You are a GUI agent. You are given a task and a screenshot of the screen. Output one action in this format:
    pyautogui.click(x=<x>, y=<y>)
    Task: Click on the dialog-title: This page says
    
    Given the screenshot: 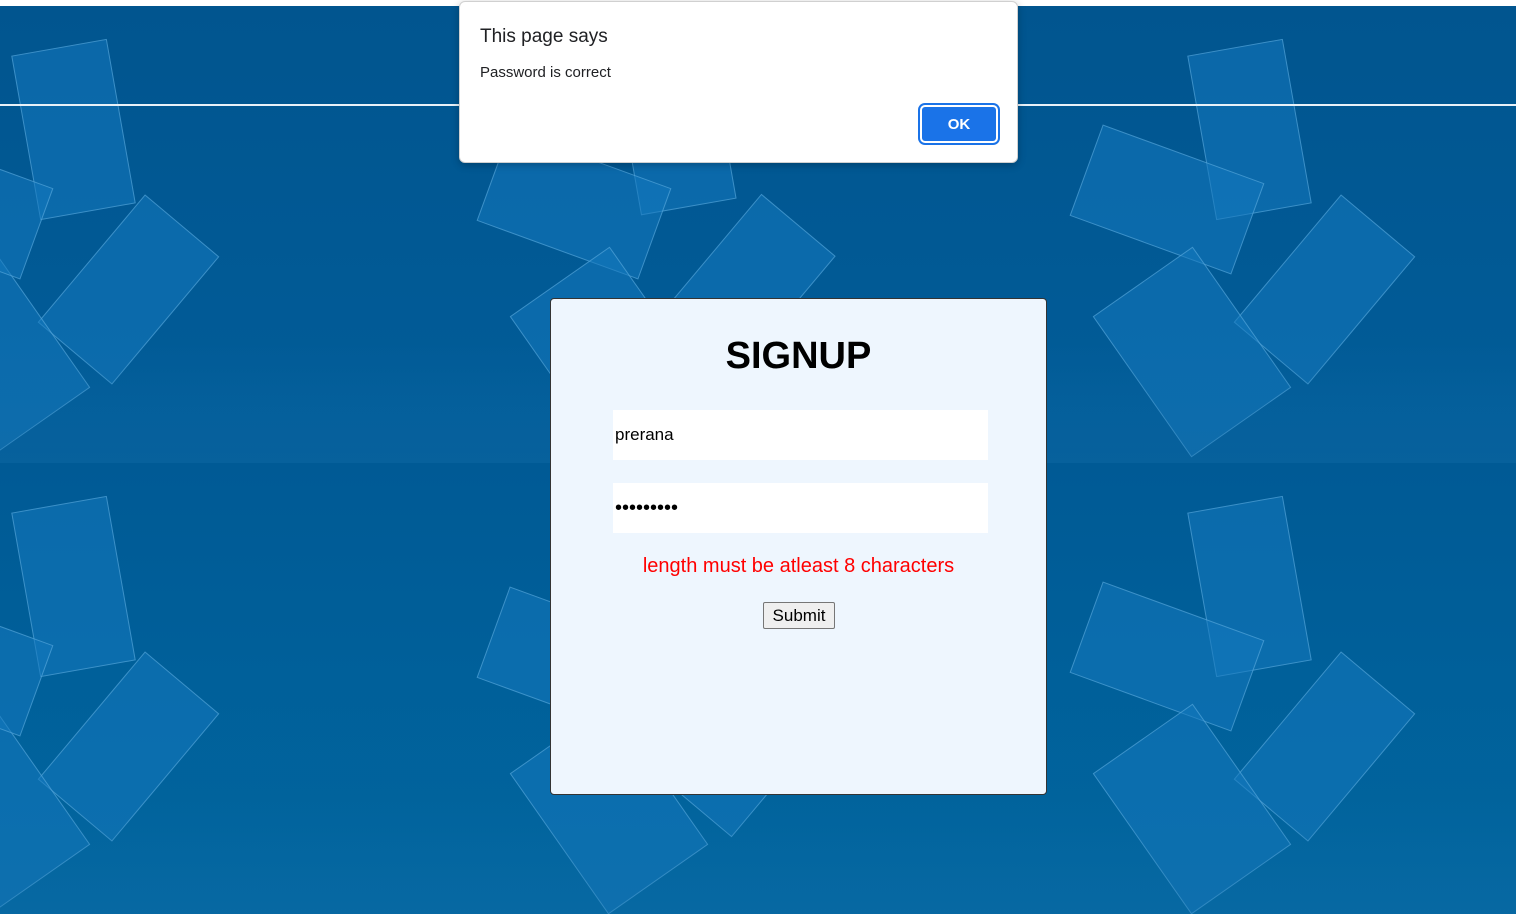 What is the action you would take?
    pyautogui.click(x=544, y=36)
    